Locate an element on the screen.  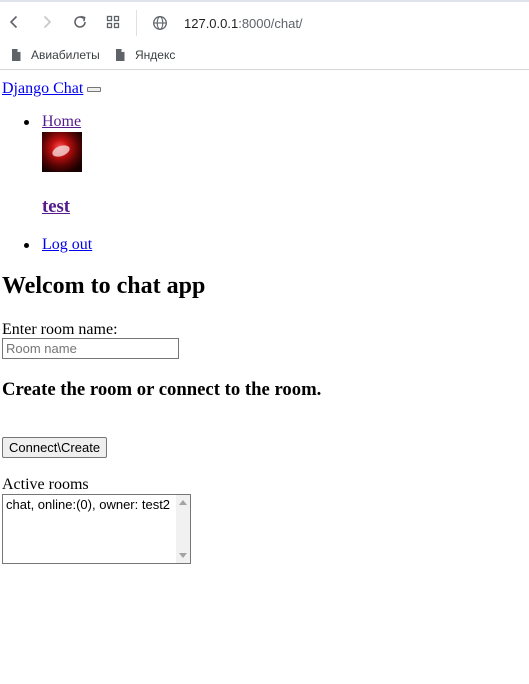
username-heading: test is located at coordinates (56, 207).